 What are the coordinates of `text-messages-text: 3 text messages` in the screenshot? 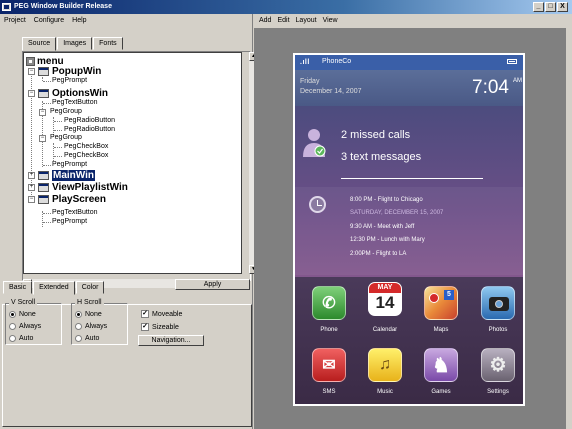 It's located at (381, 157).